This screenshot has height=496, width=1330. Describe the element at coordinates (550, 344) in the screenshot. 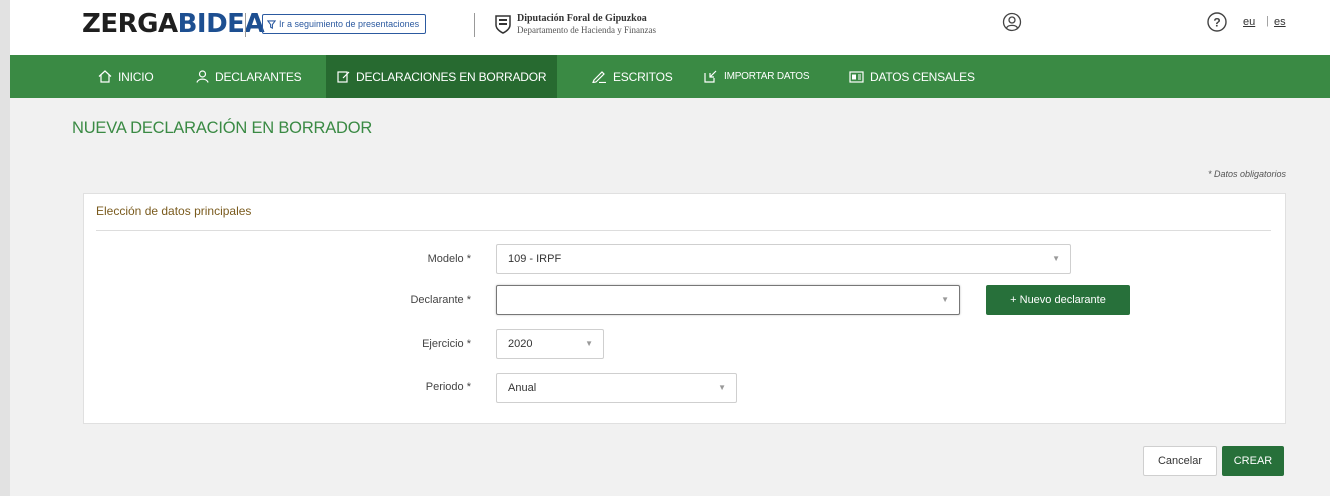

I see `ejercicio-select: 2020 ▼` at that location.